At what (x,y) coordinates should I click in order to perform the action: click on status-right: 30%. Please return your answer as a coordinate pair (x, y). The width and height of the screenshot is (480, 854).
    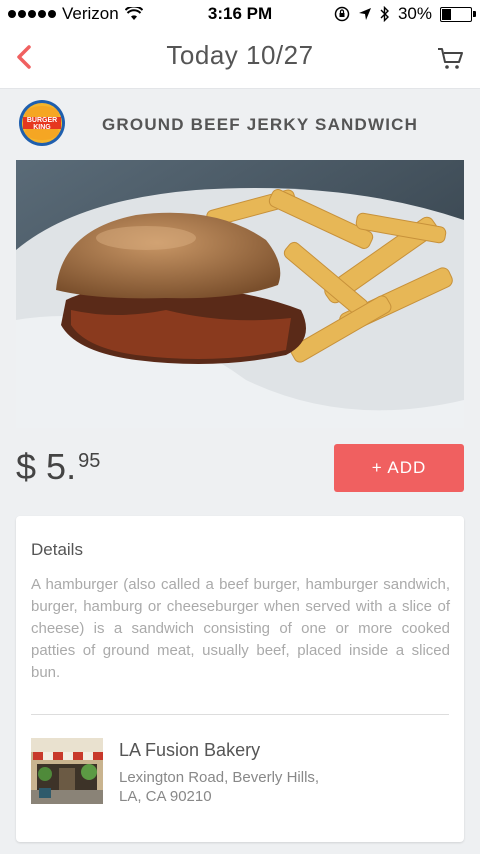
    Looking at the image, I should click on (405, 14).